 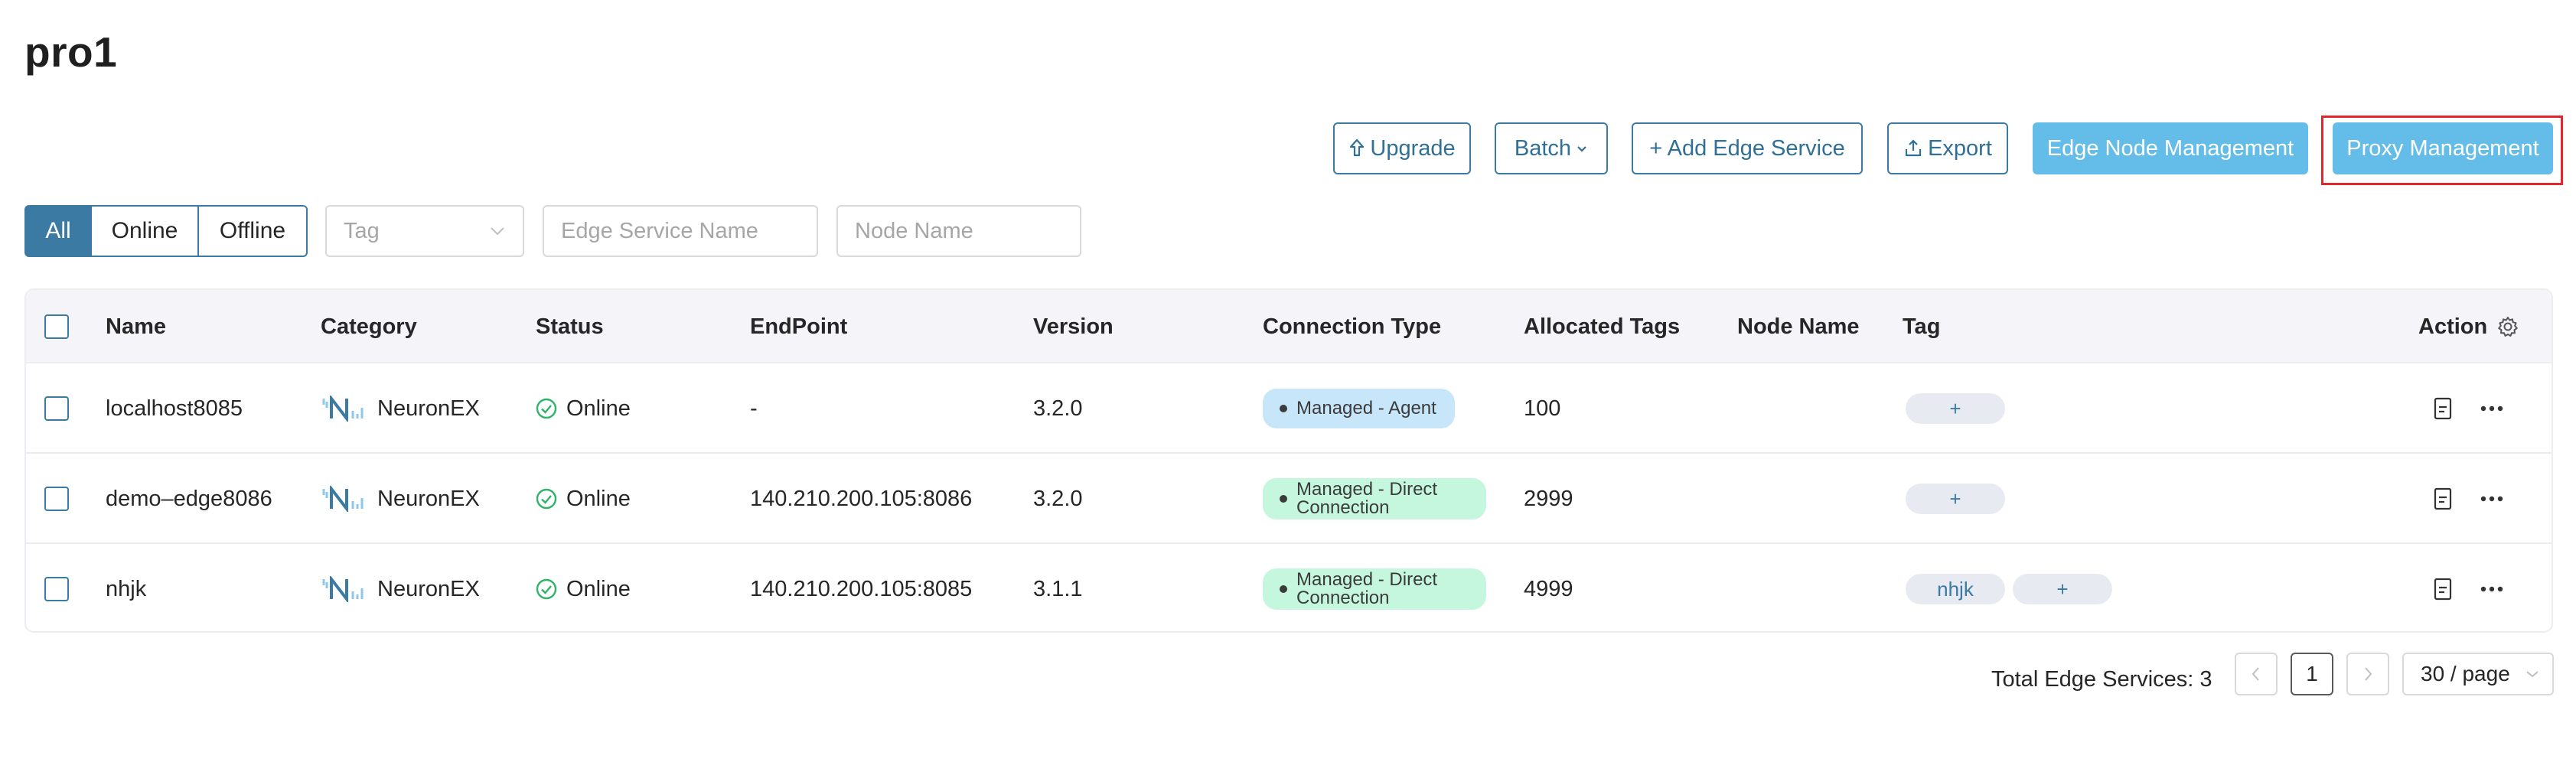 What do you see at coordinates (369, 326) in the screenshot?
I see `col-category: Category` at bounding box center [369, 326].